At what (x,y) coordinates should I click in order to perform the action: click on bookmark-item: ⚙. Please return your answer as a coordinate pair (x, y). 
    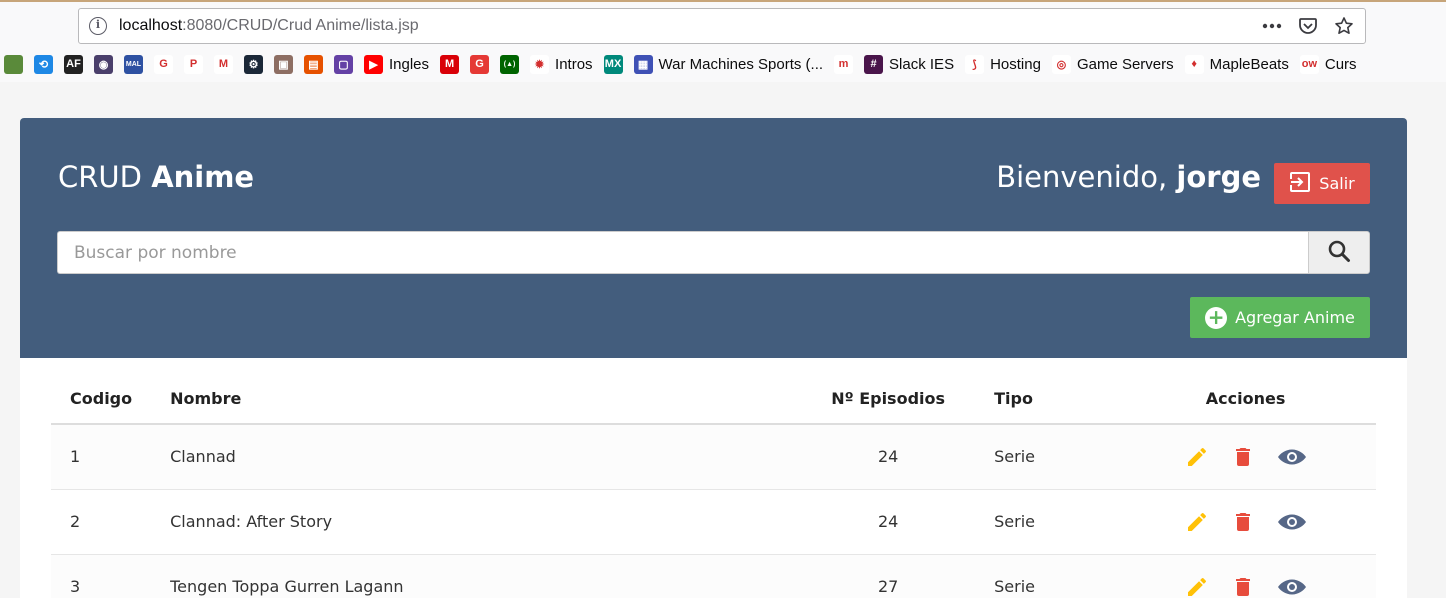
    Looking at the image, I should click on (253, 64).